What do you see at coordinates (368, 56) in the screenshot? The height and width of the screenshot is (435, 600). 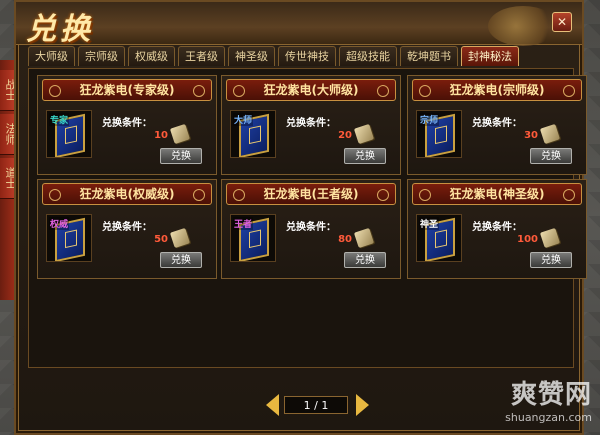 I see `tab-super-skill: 超级技能` at bounding box center [368, 56].